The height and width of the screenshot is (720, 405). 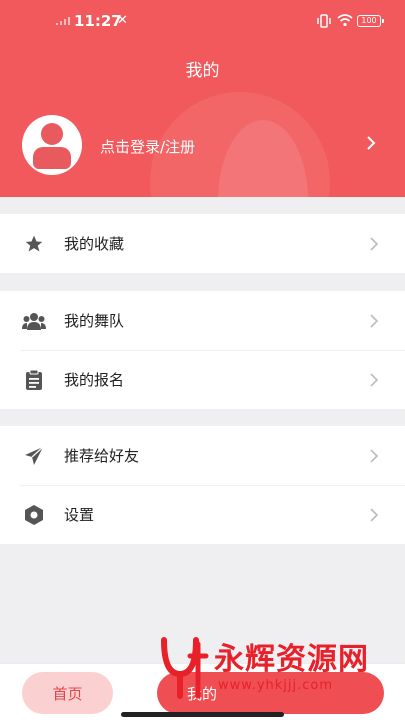 I want to click on menu-item-favorites: 我的收藏, so click(x=202, y=243).